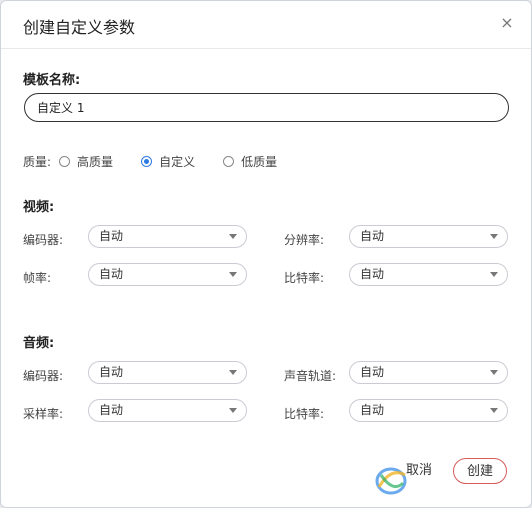 This screenshot has height=508, width=532. Describe the element at coordinates (37, 161) in the screenshot. I see `quality-label: 质量:` at that location.